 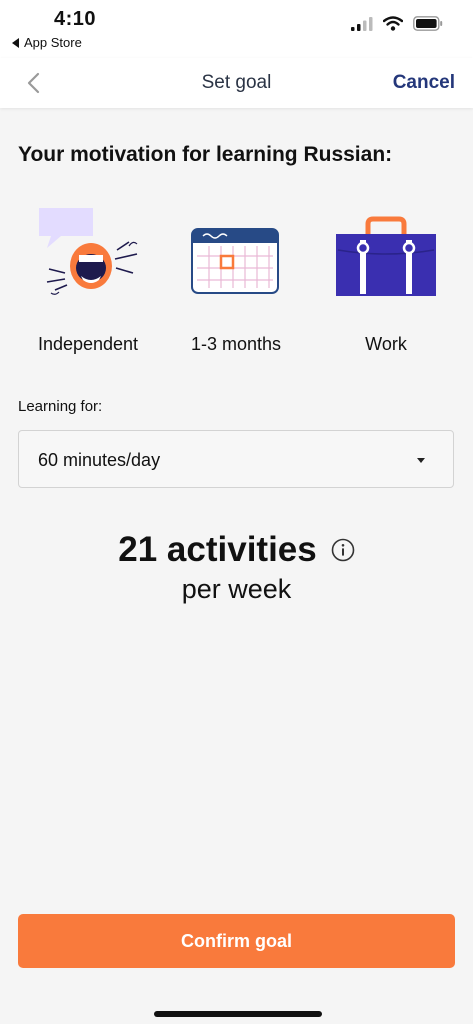 I want to click on daily-time-select: 60 minutes/day, so click(x=236, y=459).